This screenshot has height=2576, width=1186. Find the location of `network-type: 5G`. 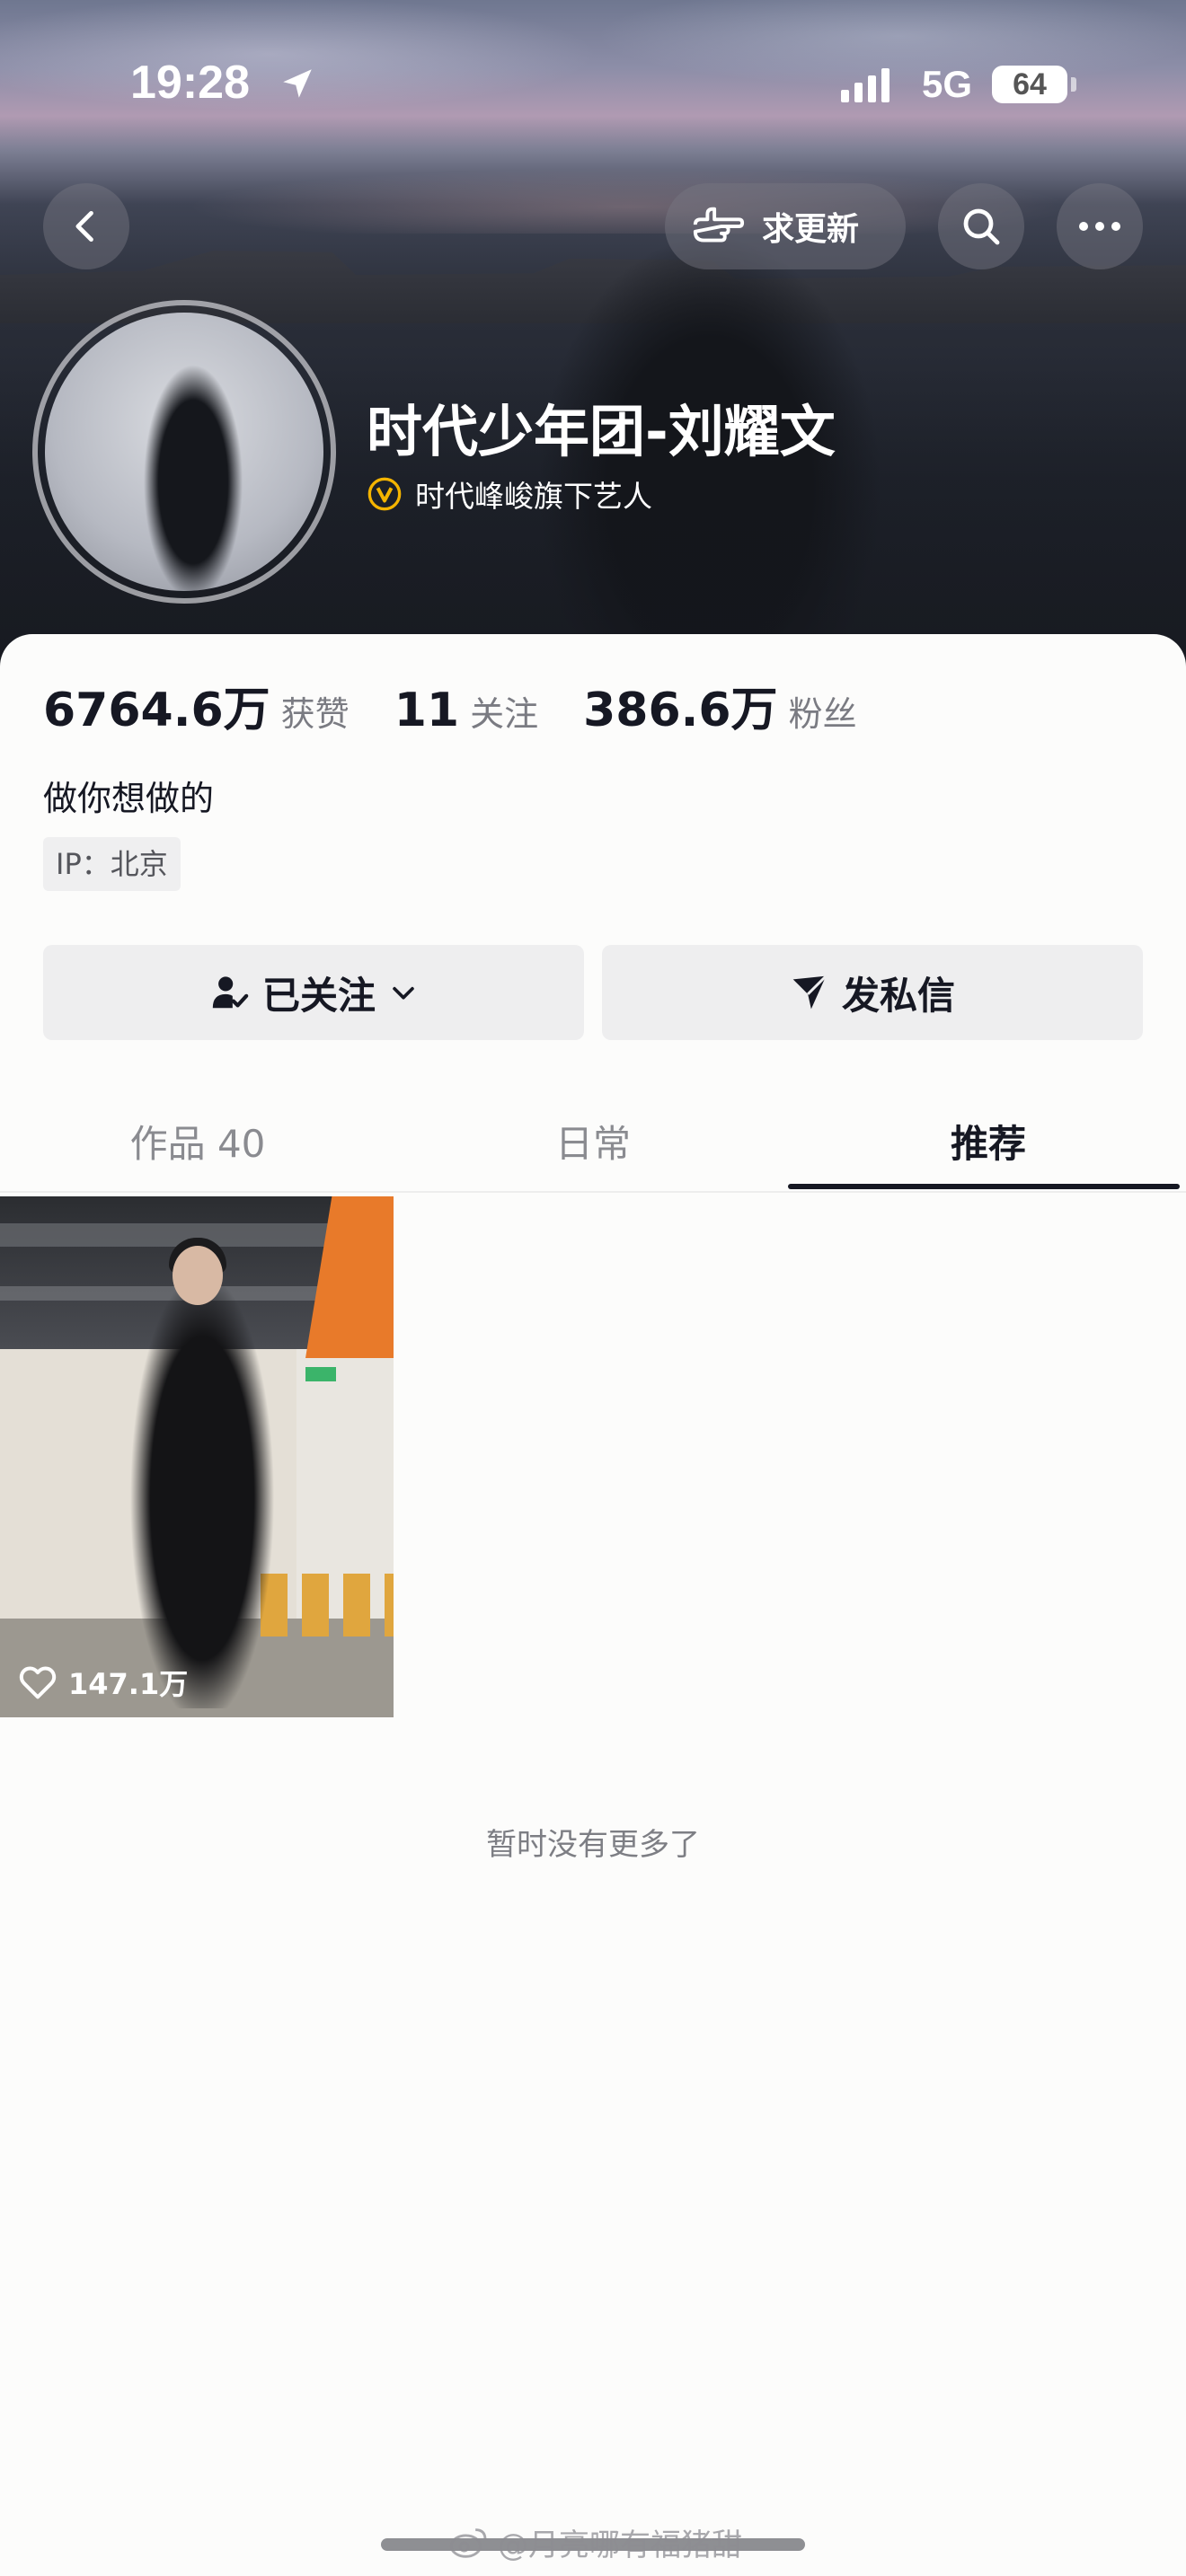

network-type: 5G is located at coordinates (947, 84).